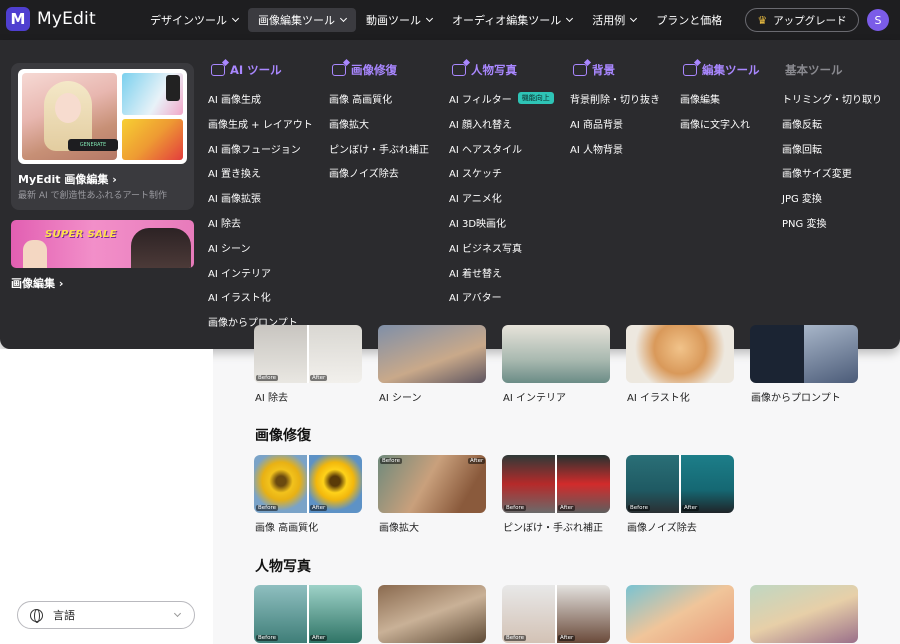  What do you see at coordinates (501, 227) in the screenshot?
I see `menu-item-3d-movie: AI 3D映画化` at bounding box center [501, 227].